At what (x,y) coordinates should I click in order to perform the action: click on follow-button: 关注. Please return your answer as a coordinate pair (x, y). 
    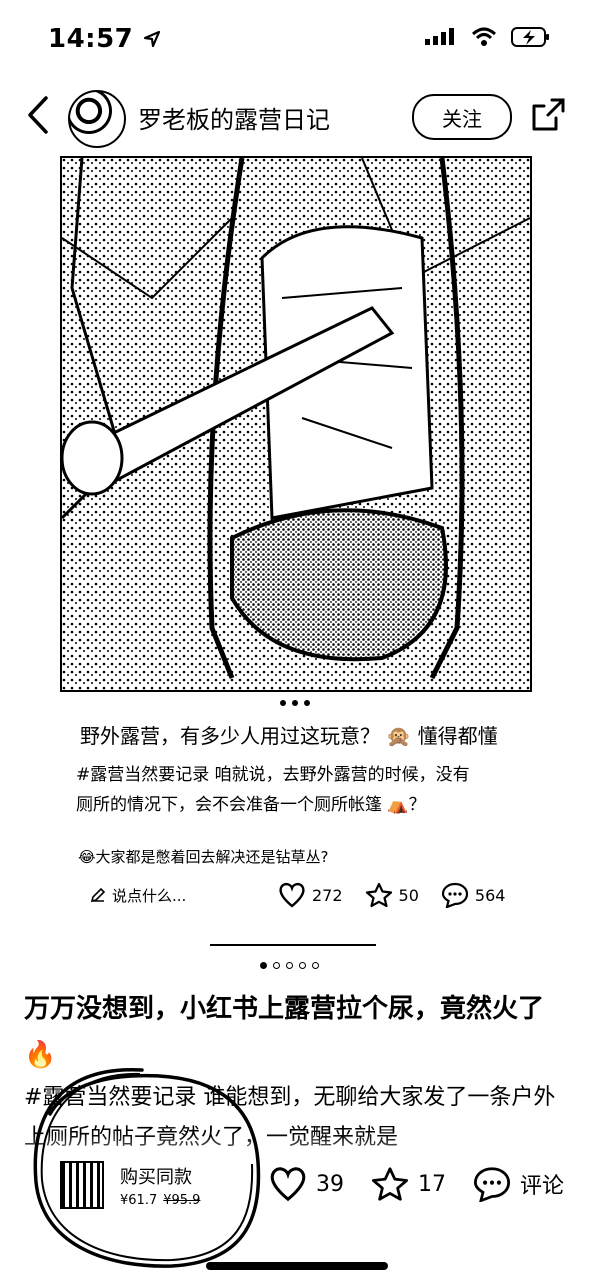
    Looking at the image, I should click on (462, 117).